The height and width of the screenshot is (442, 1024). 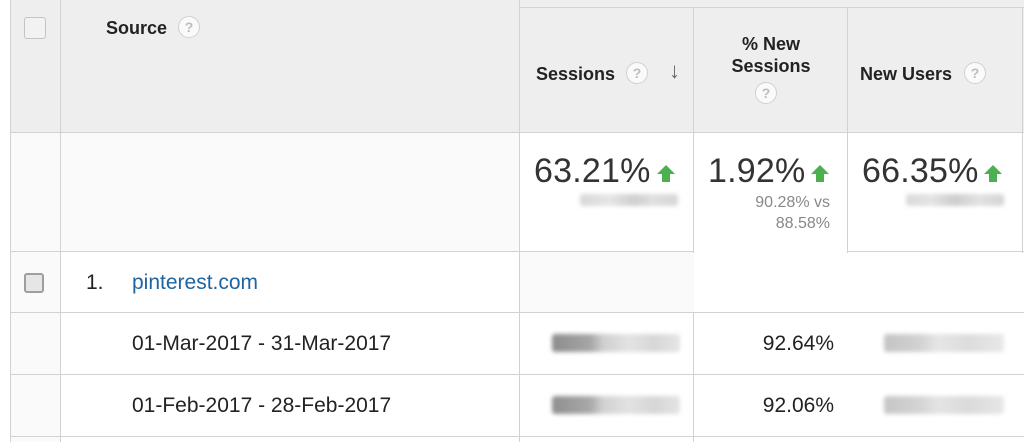 What do you see at coordinates (195, 283) in the screenshot?
I see `source-link-pinterest: pinterest.com` at bounding box center [195, 283].